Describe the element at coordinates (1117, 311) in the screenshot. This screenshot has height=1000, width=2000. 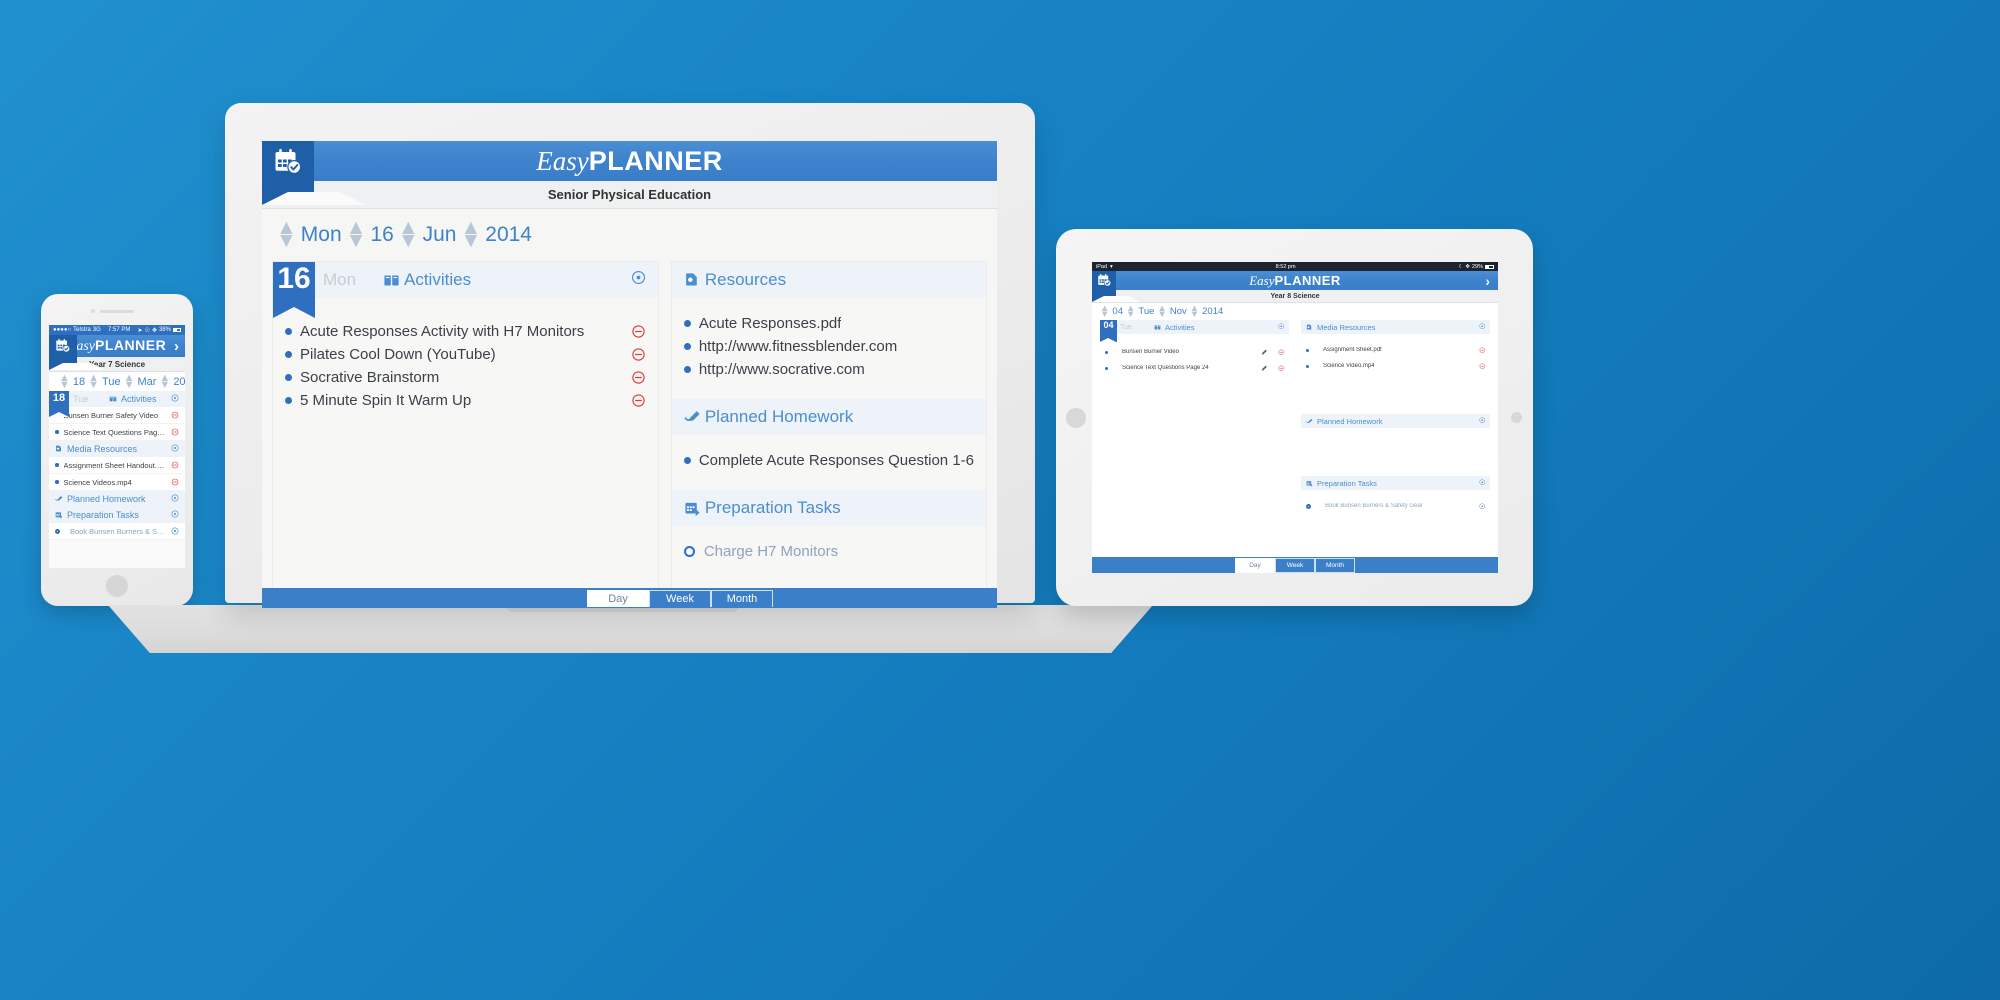
I see `date-day: 04` at that location.